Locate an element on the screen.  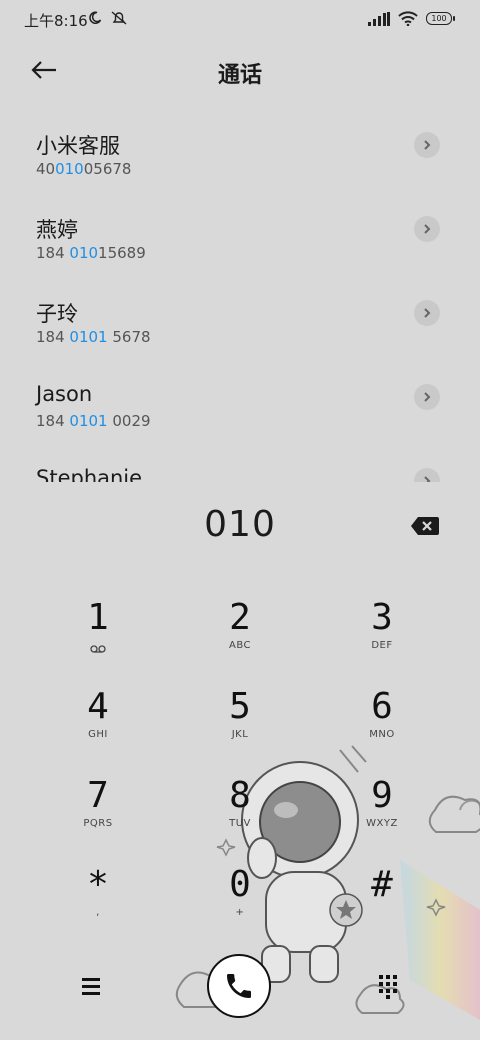
key-1: 1 is located at coordinates (98, 638).